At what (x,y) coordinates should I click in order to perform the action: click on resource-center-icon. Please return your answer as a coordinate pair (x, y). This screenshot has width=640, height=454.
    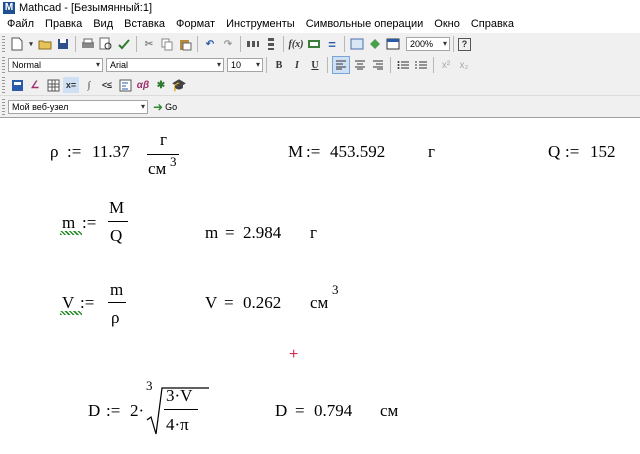
    Looking at the image, I should click on (393, 44).